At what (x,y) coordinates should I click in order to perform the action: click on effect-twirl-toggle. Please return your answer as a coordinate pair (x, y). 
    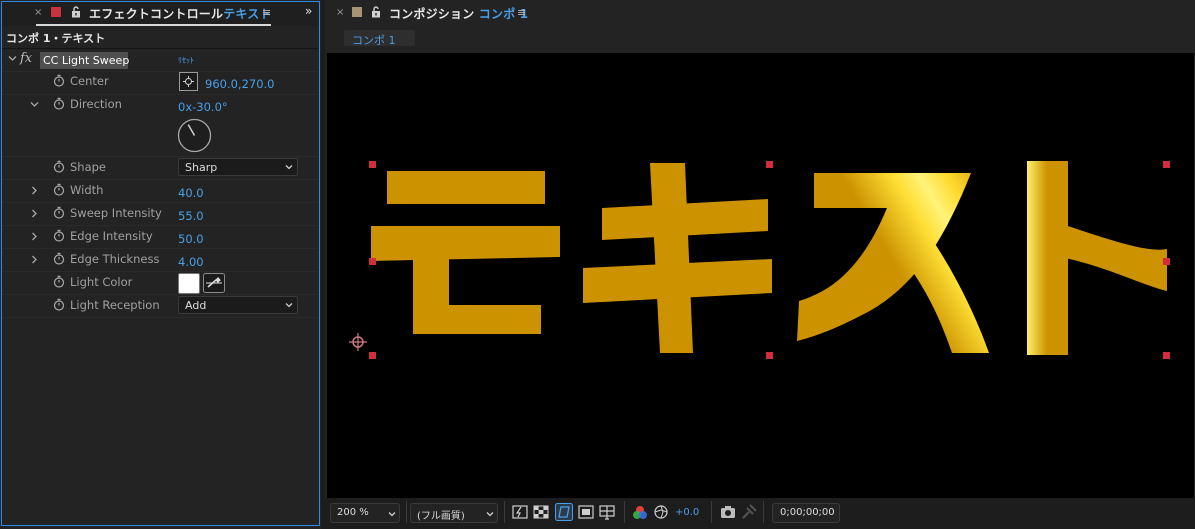
    Looking at the image, I should click on (12, 58).